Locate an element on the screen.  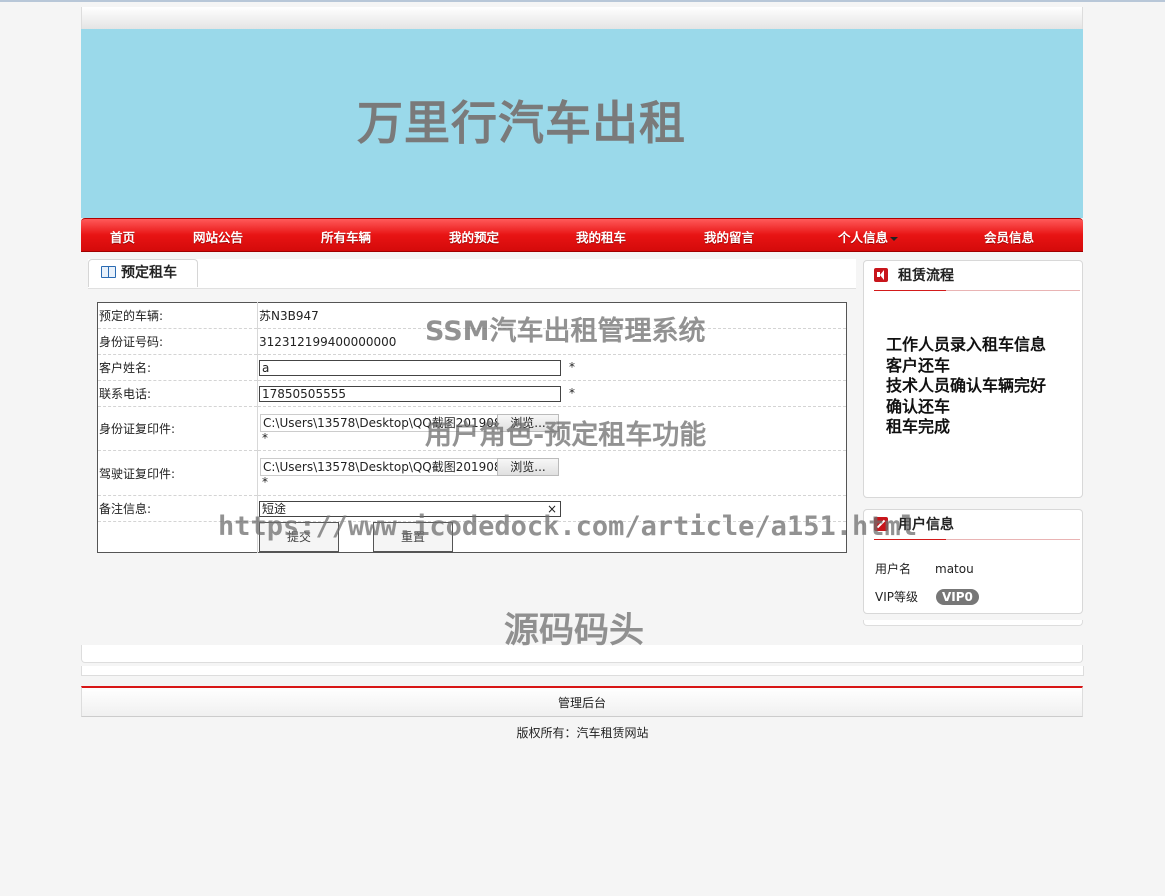
license-copy-label: 驾驶证复印件: is located at coordinates (177, 473).